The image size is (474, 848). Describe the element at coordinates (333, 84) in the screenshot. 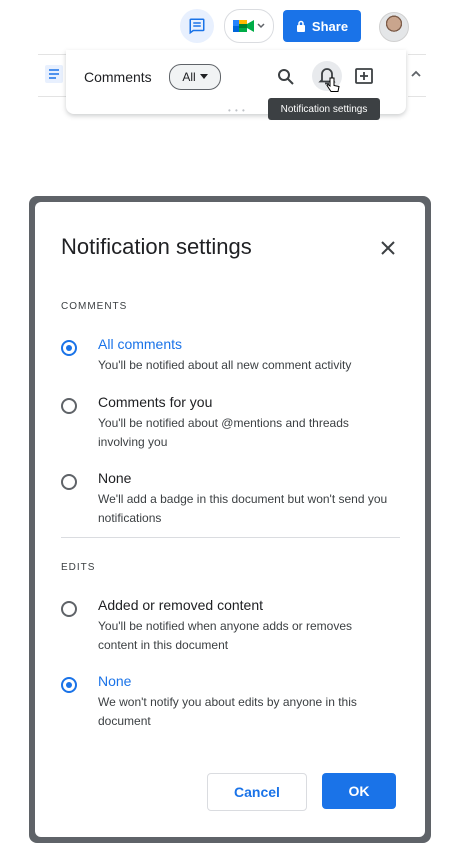

I see `cursor-hand-icon` at that location.